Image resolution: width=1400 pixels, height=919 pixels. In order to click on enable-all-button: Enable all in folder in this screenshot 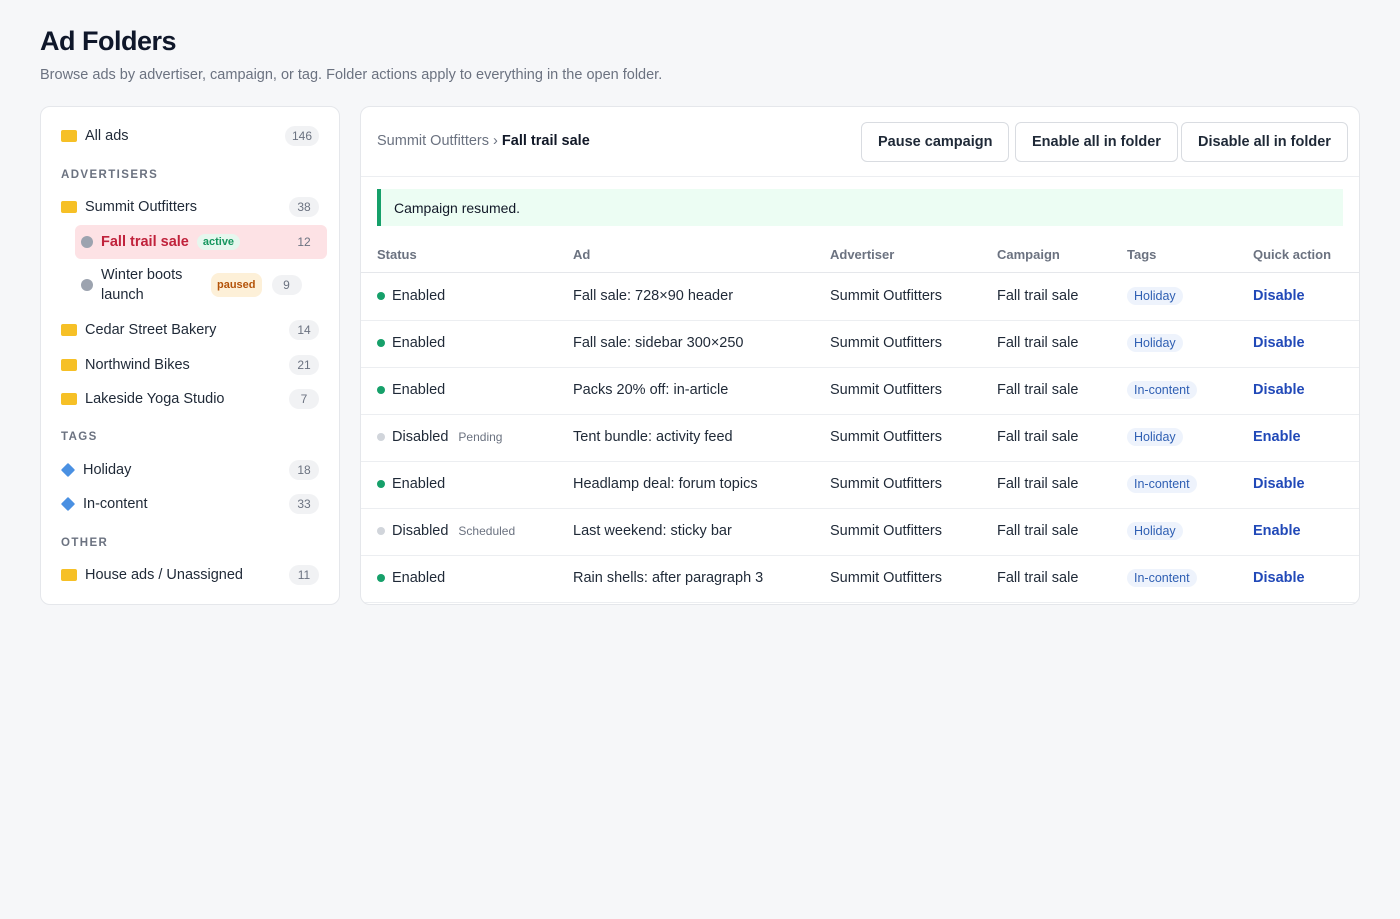, I will do `click(1096, 142)`.